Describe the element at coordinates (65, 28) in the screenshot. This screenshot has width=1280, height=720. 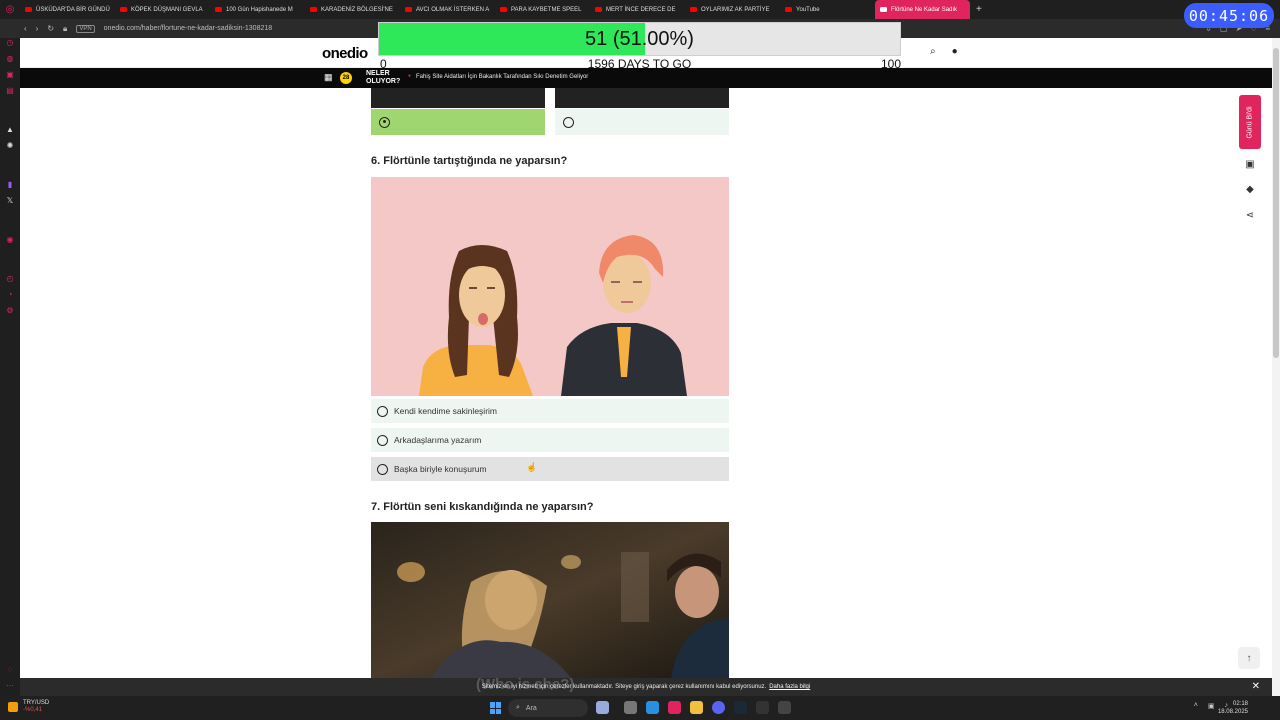
I see `lock-icon: 🔒︎` at that location.